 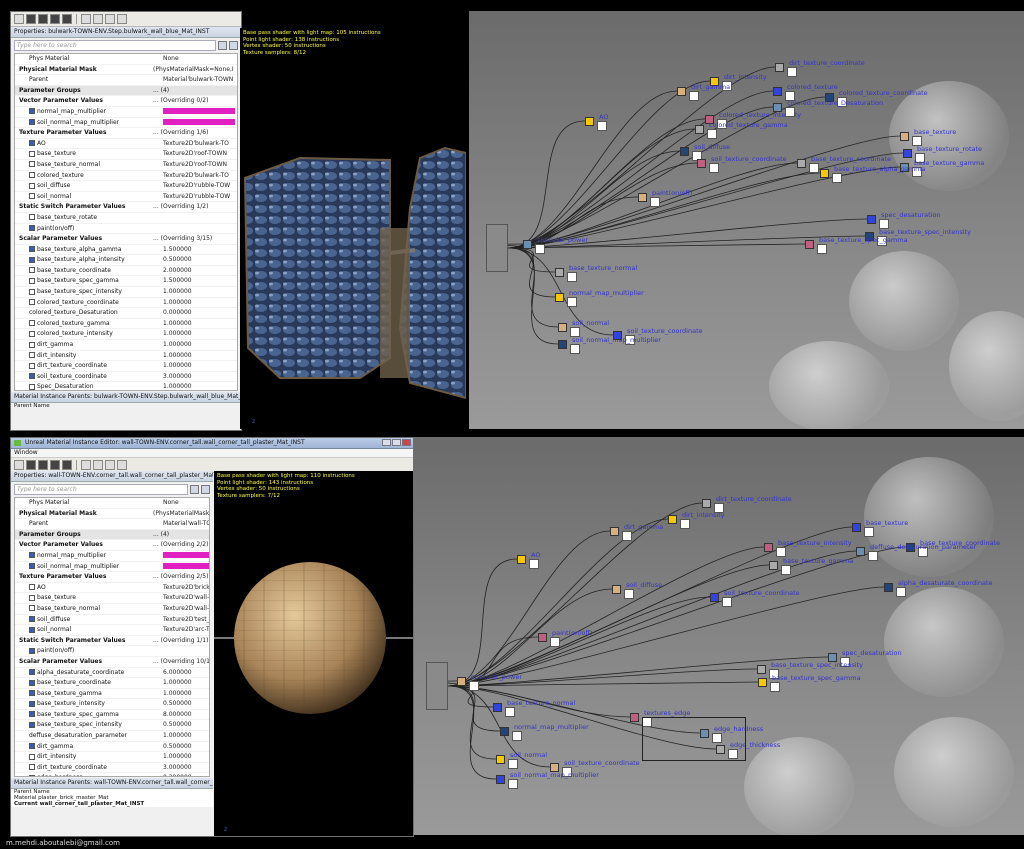 What do you see at coordinates (126, 386) in the screenshot?
I see `property-row: Spec_Desaturation 1.000000` at bounding box center [126, 386].